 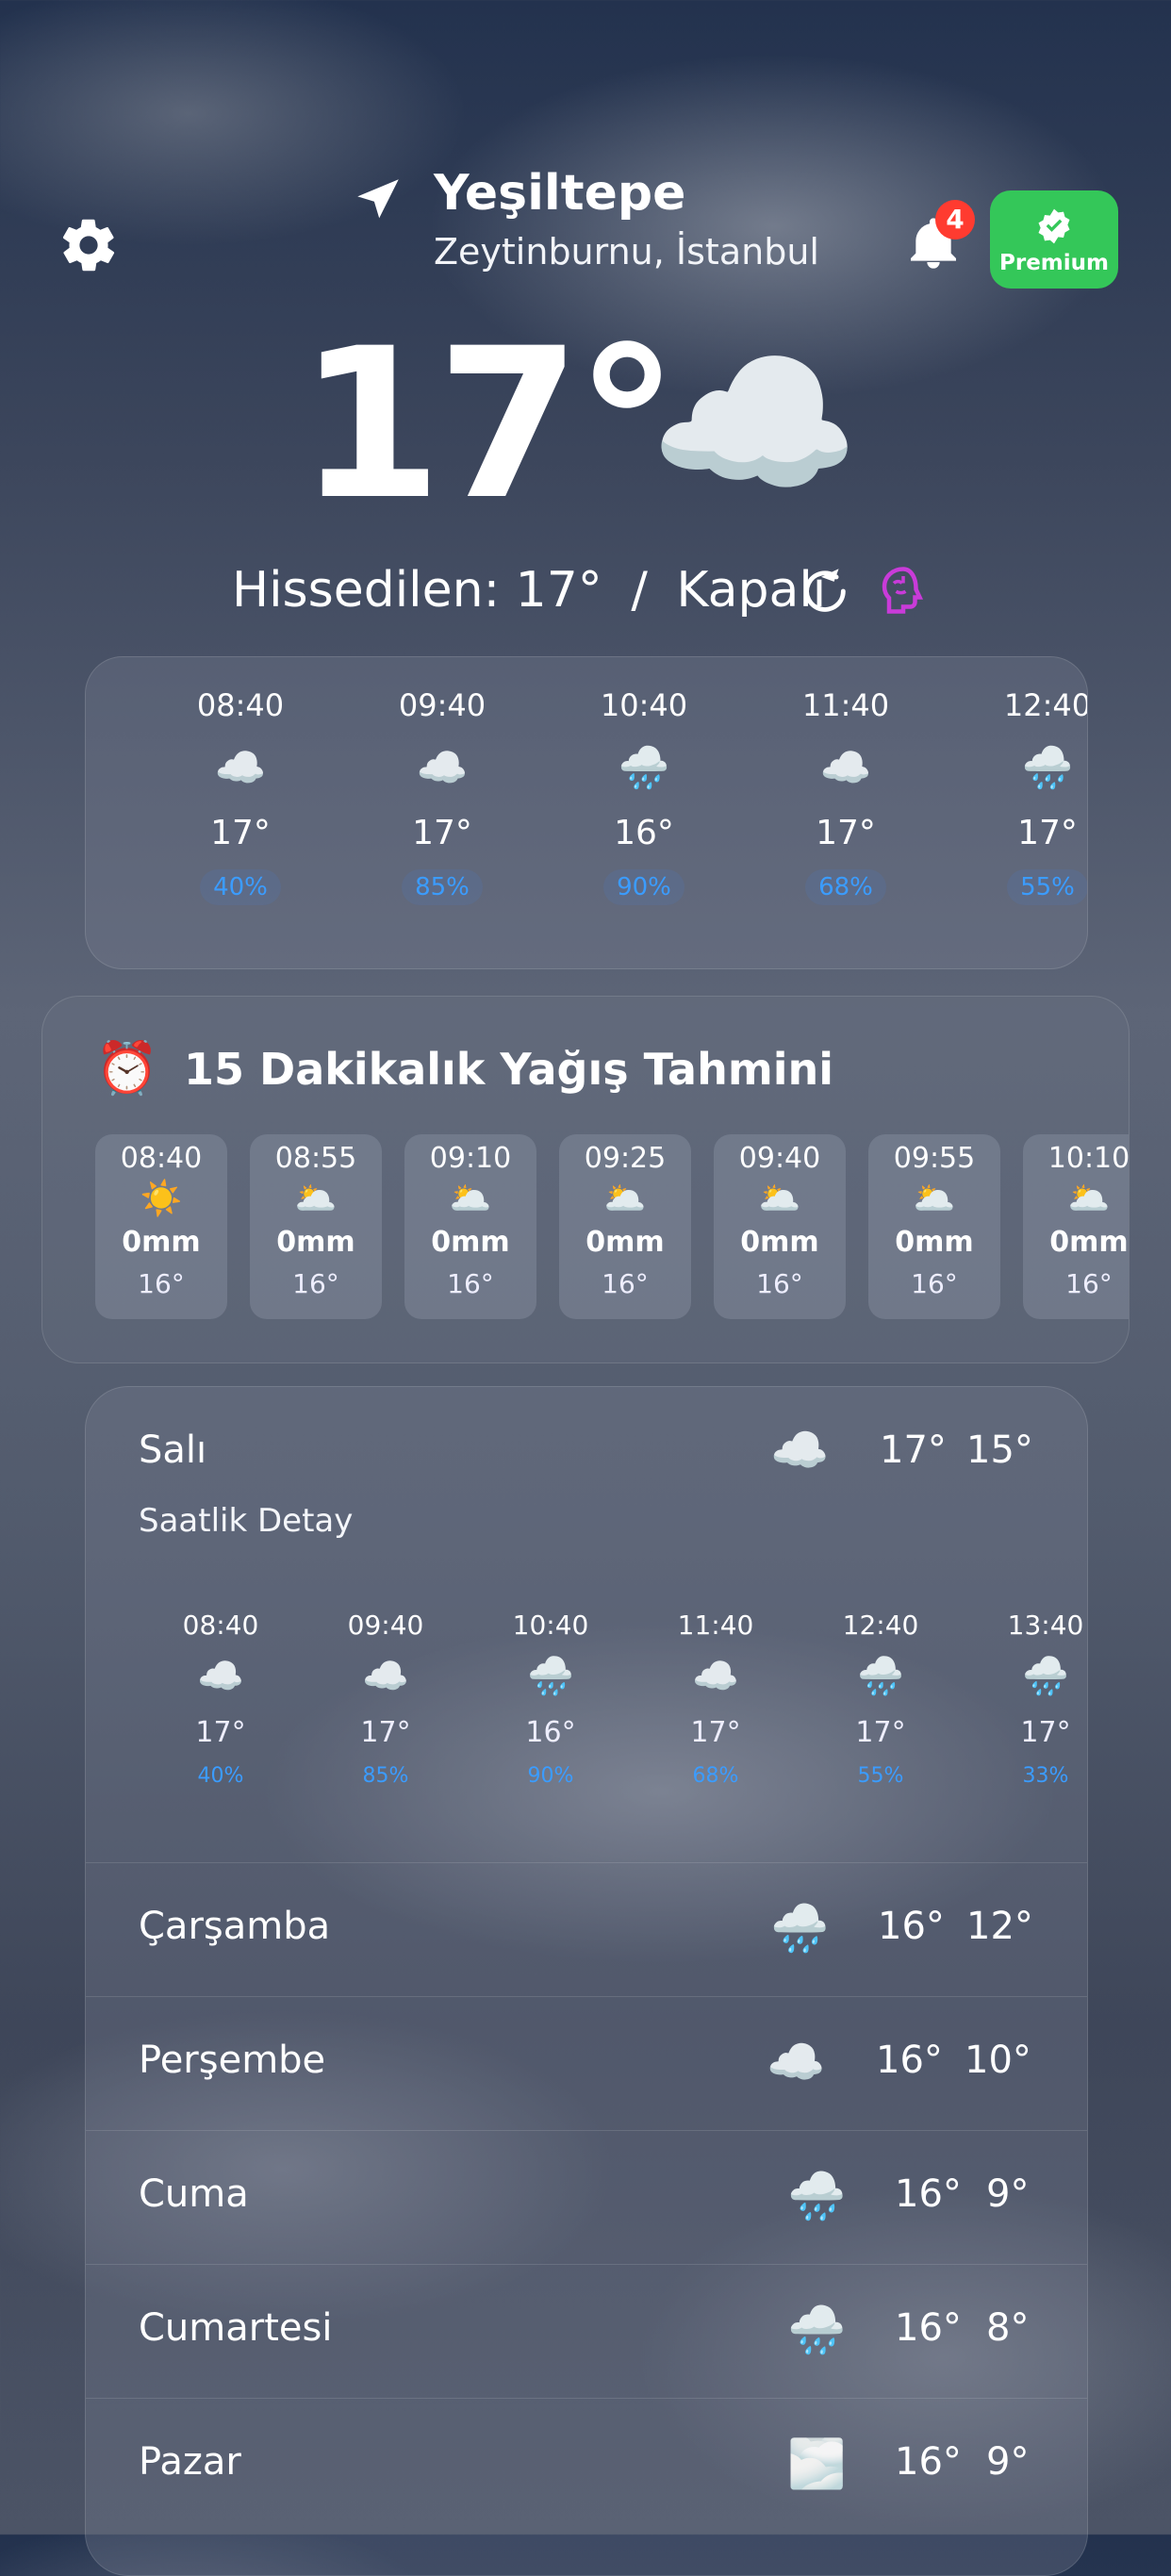 What do you see at coordinates (1054, 239) in the screenshot?
I see `premium-button: Premium` at bounding box center [1054, 239].